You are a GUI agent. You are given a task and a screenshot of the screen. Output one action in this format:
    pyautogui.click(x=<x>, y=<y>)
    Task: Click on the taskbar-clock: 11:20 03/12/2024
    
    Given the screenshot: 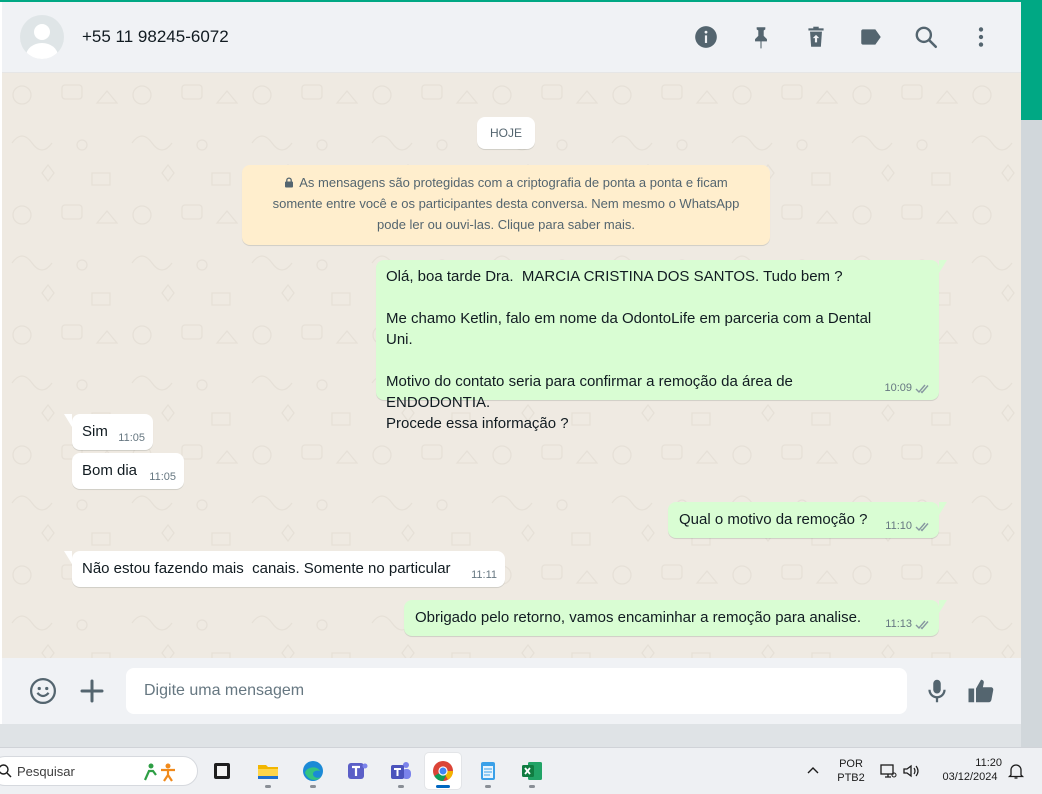 What is the action you would take?
    pyautogui.click(x=970, y=770)
    